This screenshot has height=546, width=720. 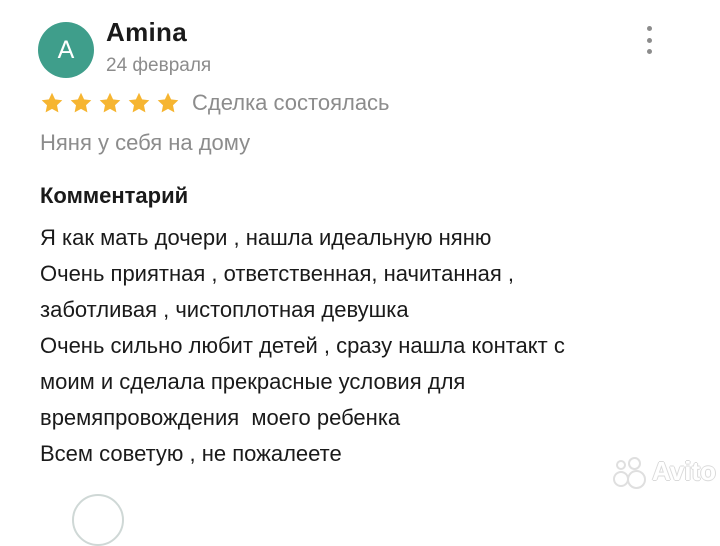 I want to click on comment-title: Комментарий, so click(x=114, y=195).